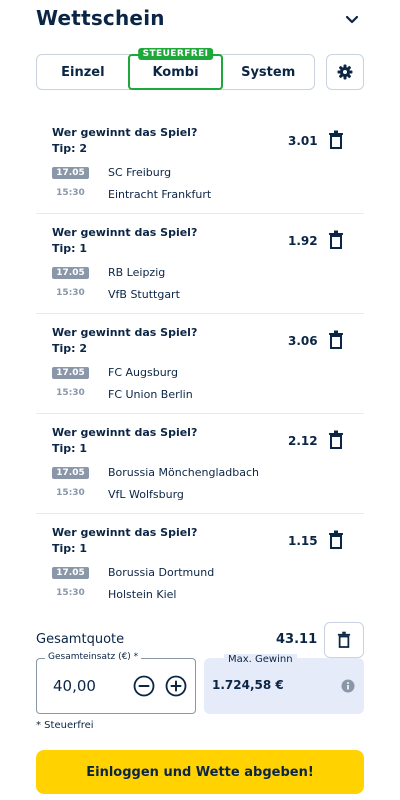 This screenshot has width=400, height=800. I want to click on away-team: VfB Stuttgart, so click(144, 294).